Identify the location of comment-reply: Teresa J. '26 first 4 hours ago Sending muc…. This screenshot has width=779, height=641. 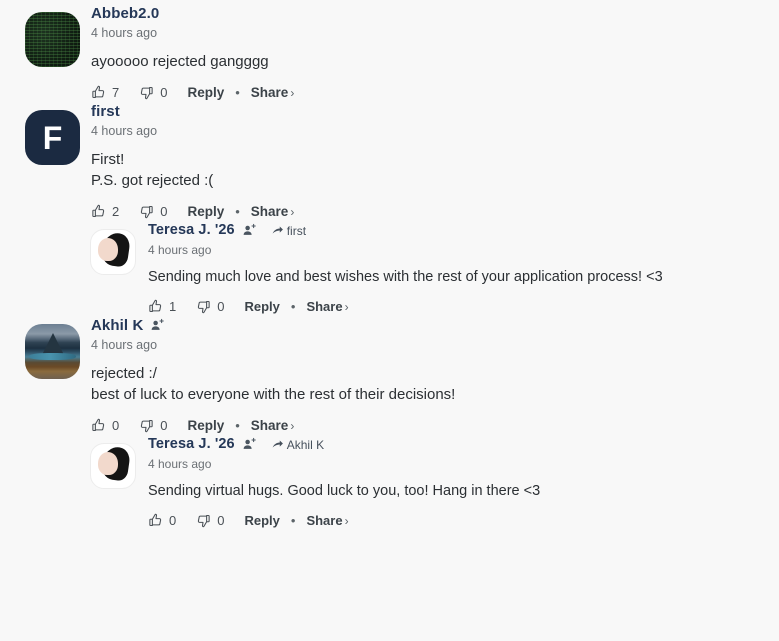
(389, 268).